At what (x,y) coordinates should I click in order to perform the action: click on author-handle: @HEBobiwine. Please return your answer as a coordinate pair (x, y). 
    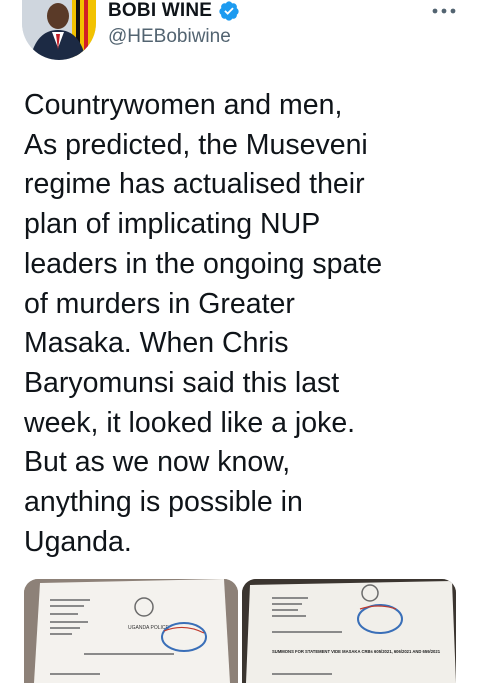
    Looking at the image, I should click on (169, 37).